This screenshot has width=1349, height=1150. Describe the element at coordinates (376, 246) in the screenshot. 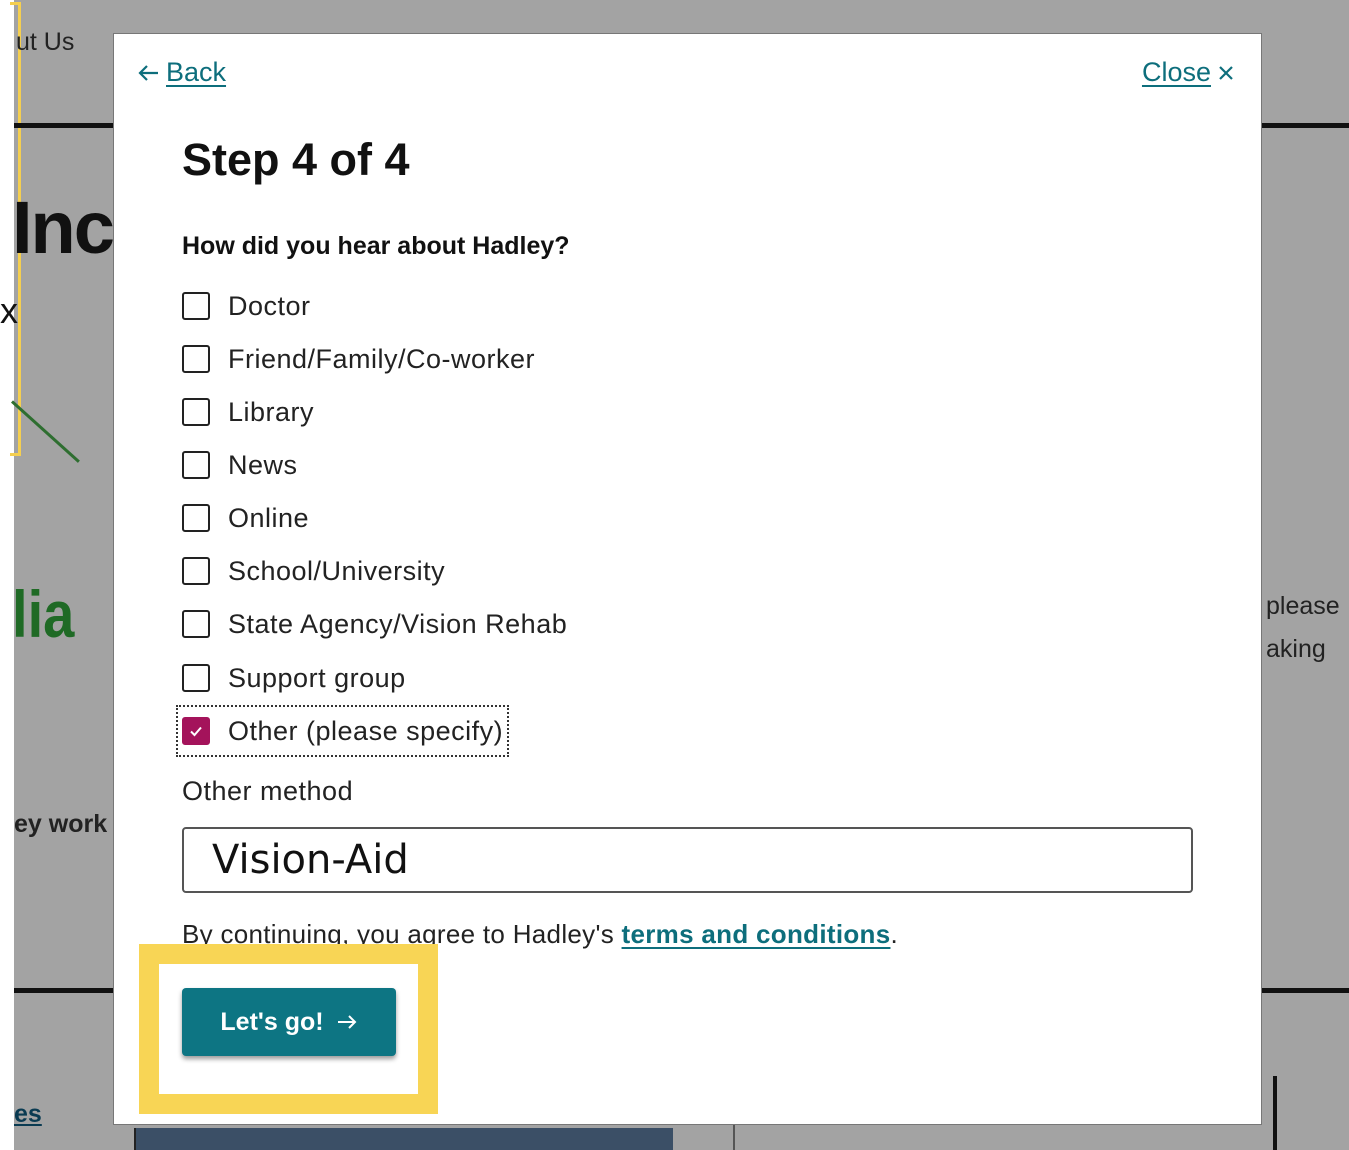

I see `question-heading: How did you hear about Hadley?` at that location.